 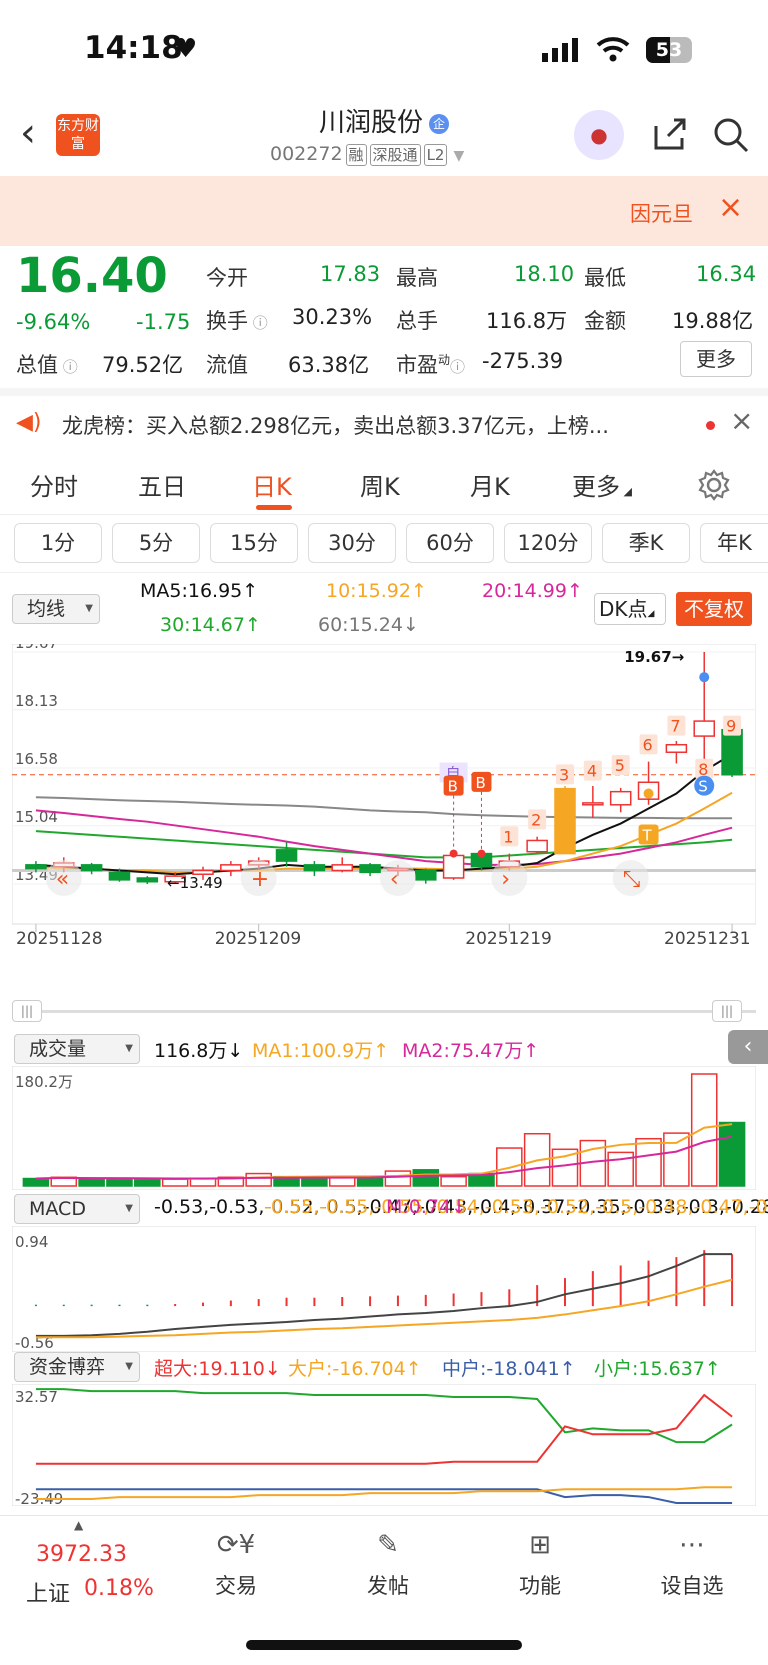 I want to click on td-count-label: 5, so click(x=620, y=765).